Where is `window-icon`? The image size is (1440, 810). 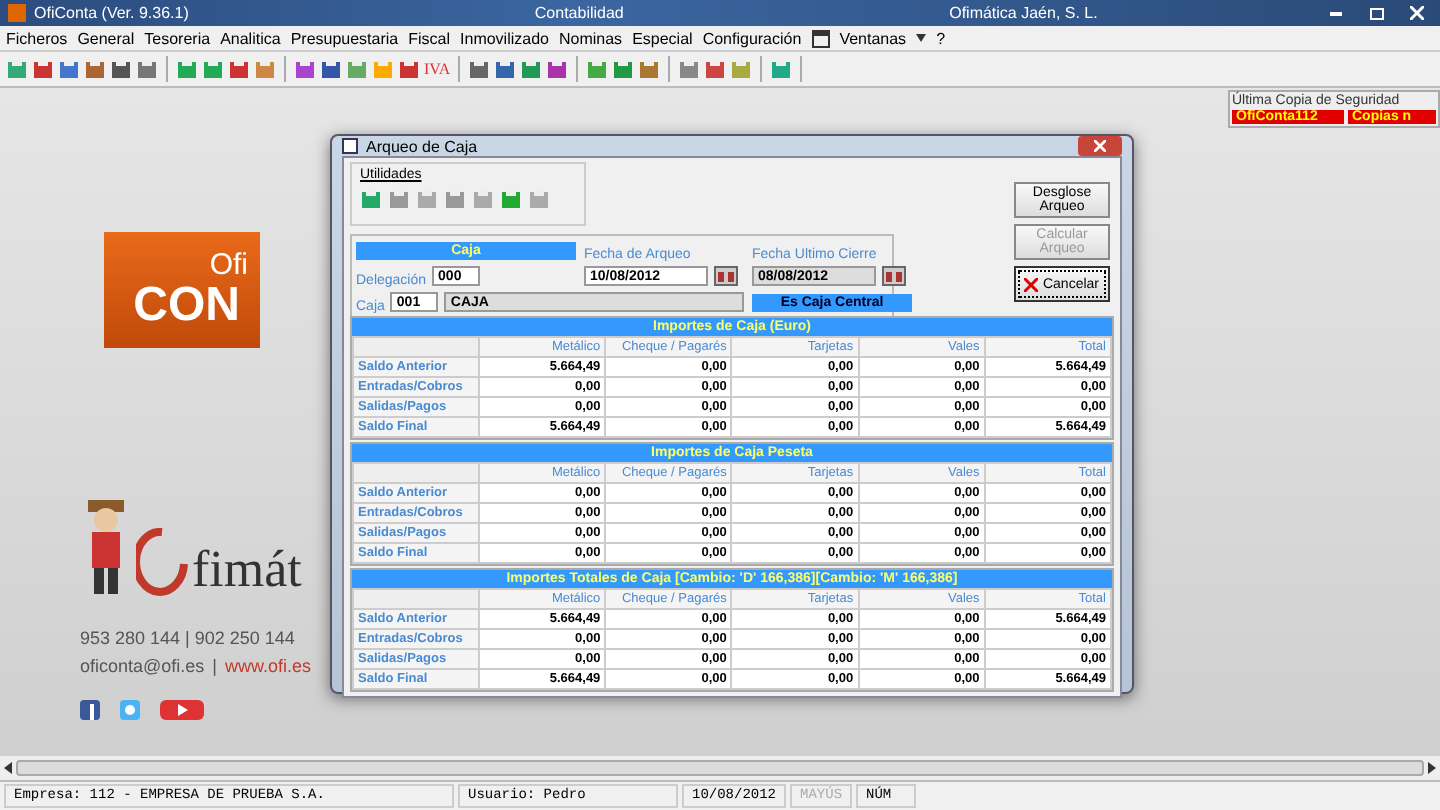
window-icon is located at coordinates (820, 38).